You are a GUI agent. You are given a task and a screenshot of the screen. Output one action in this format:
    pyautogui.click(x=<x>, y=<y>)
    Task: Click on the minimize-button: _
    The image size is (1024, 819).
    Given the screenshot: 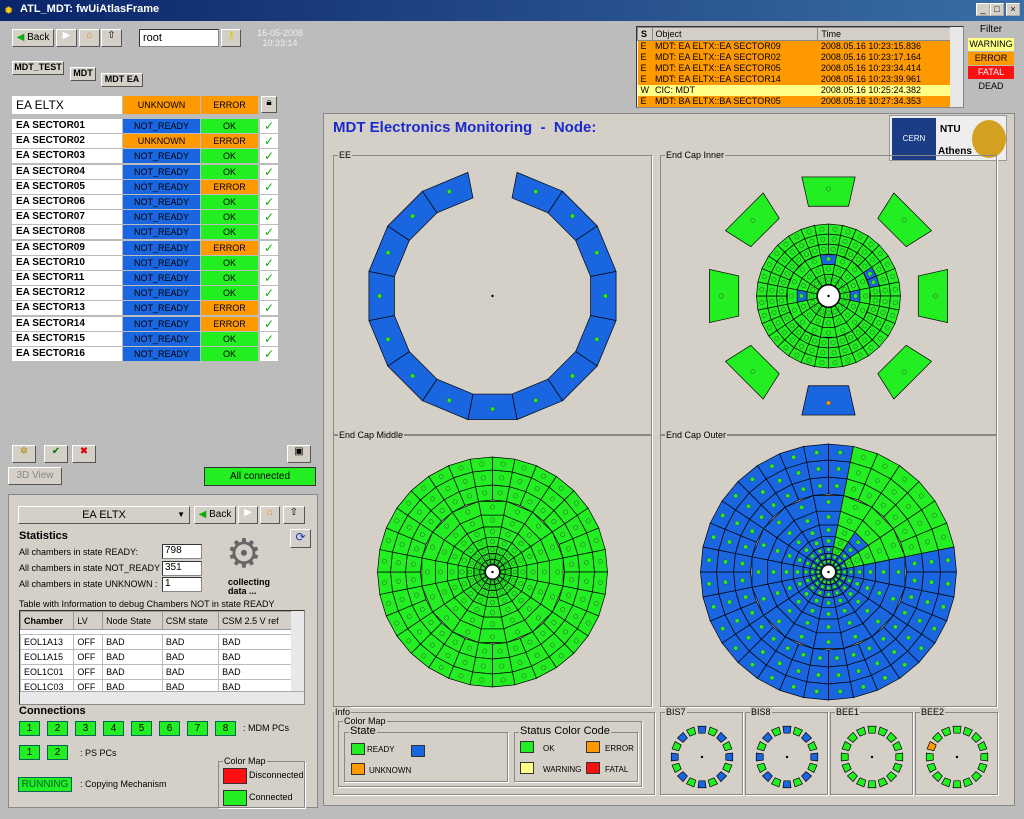 What is the action you would take?
    pyautogui.click(x=983, y=9)
    